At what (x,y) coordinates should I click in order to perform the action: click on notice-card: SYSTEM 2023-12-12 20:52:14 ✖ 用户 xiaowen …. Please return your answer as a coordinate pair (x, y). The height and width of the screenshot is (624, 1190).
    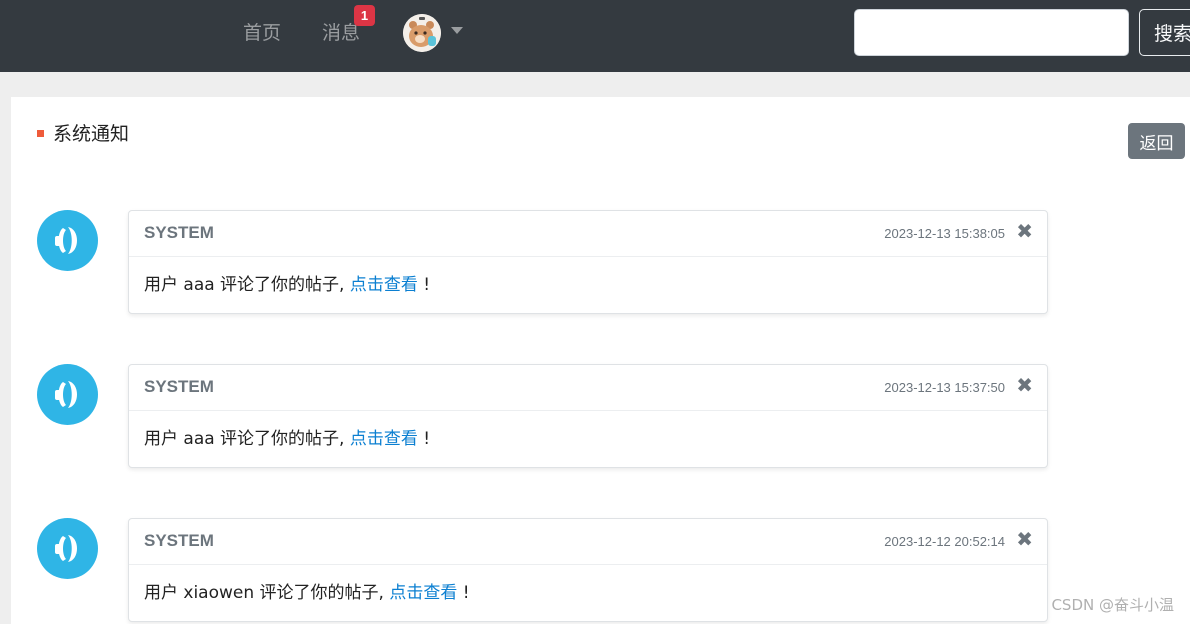
    Looking at the image, I should click on (588, 570).